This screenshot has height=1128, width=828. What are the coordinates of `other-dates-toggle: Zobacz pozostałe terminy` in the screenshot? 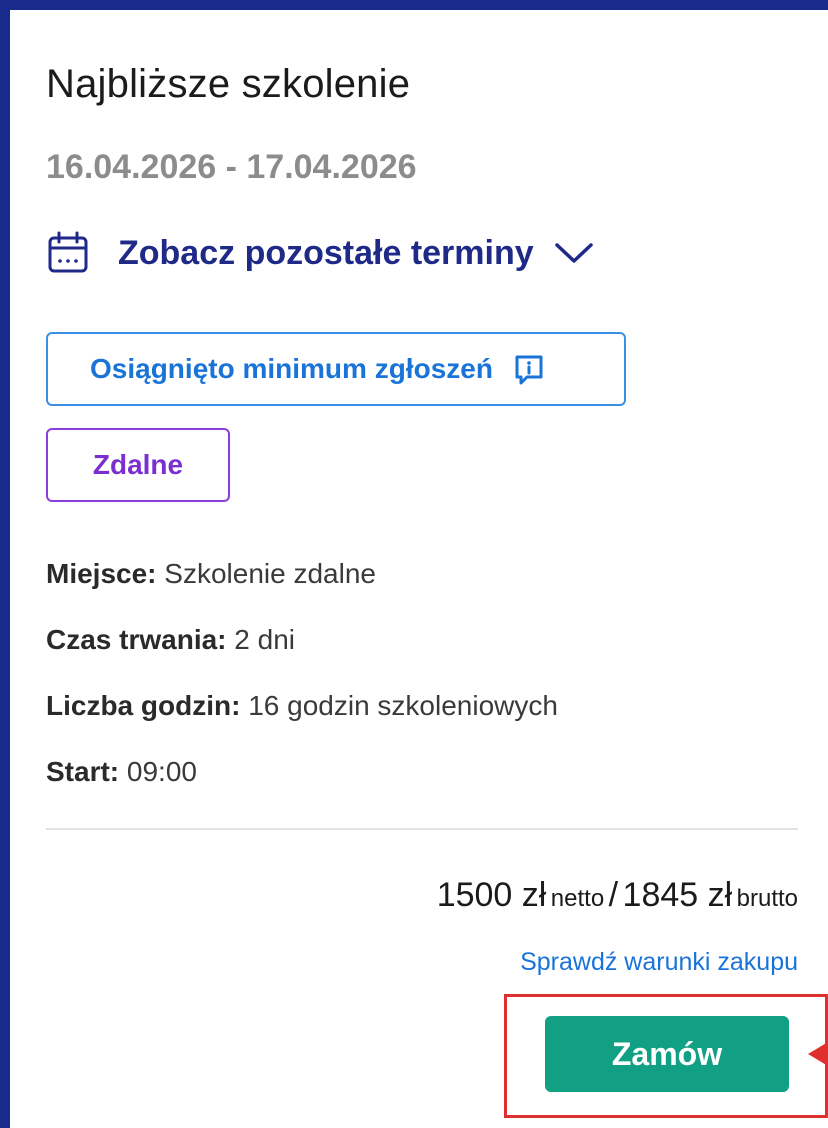 It's located at (321, 253).